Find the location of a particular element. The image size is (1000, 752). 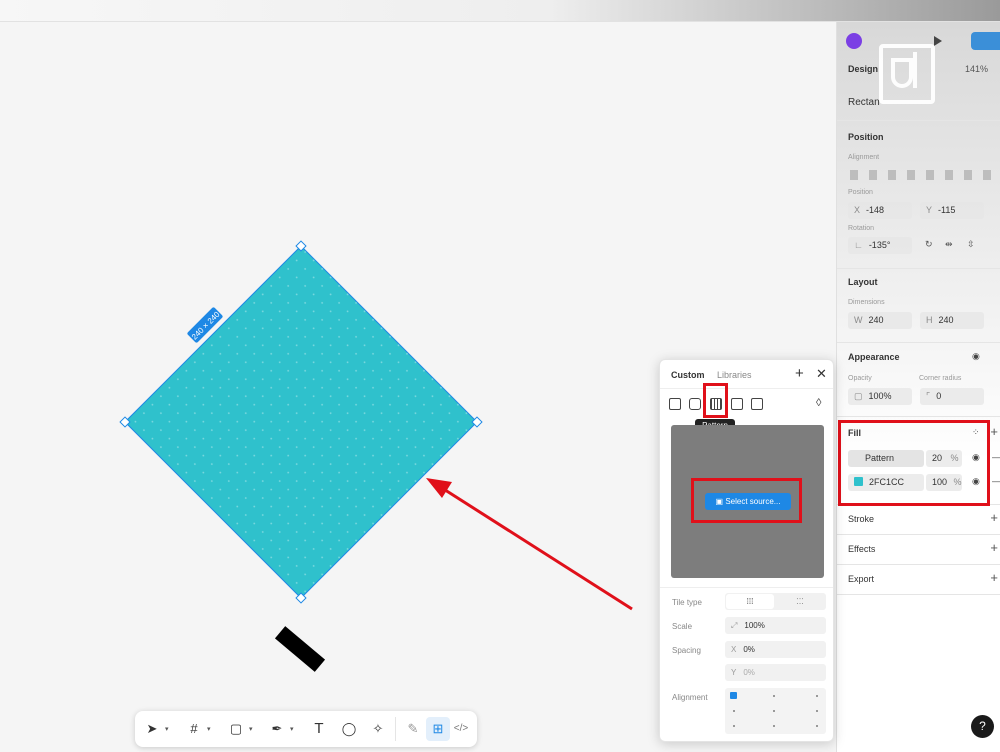

move-tool-icon: ➤ is located at coordinates (152, 729).